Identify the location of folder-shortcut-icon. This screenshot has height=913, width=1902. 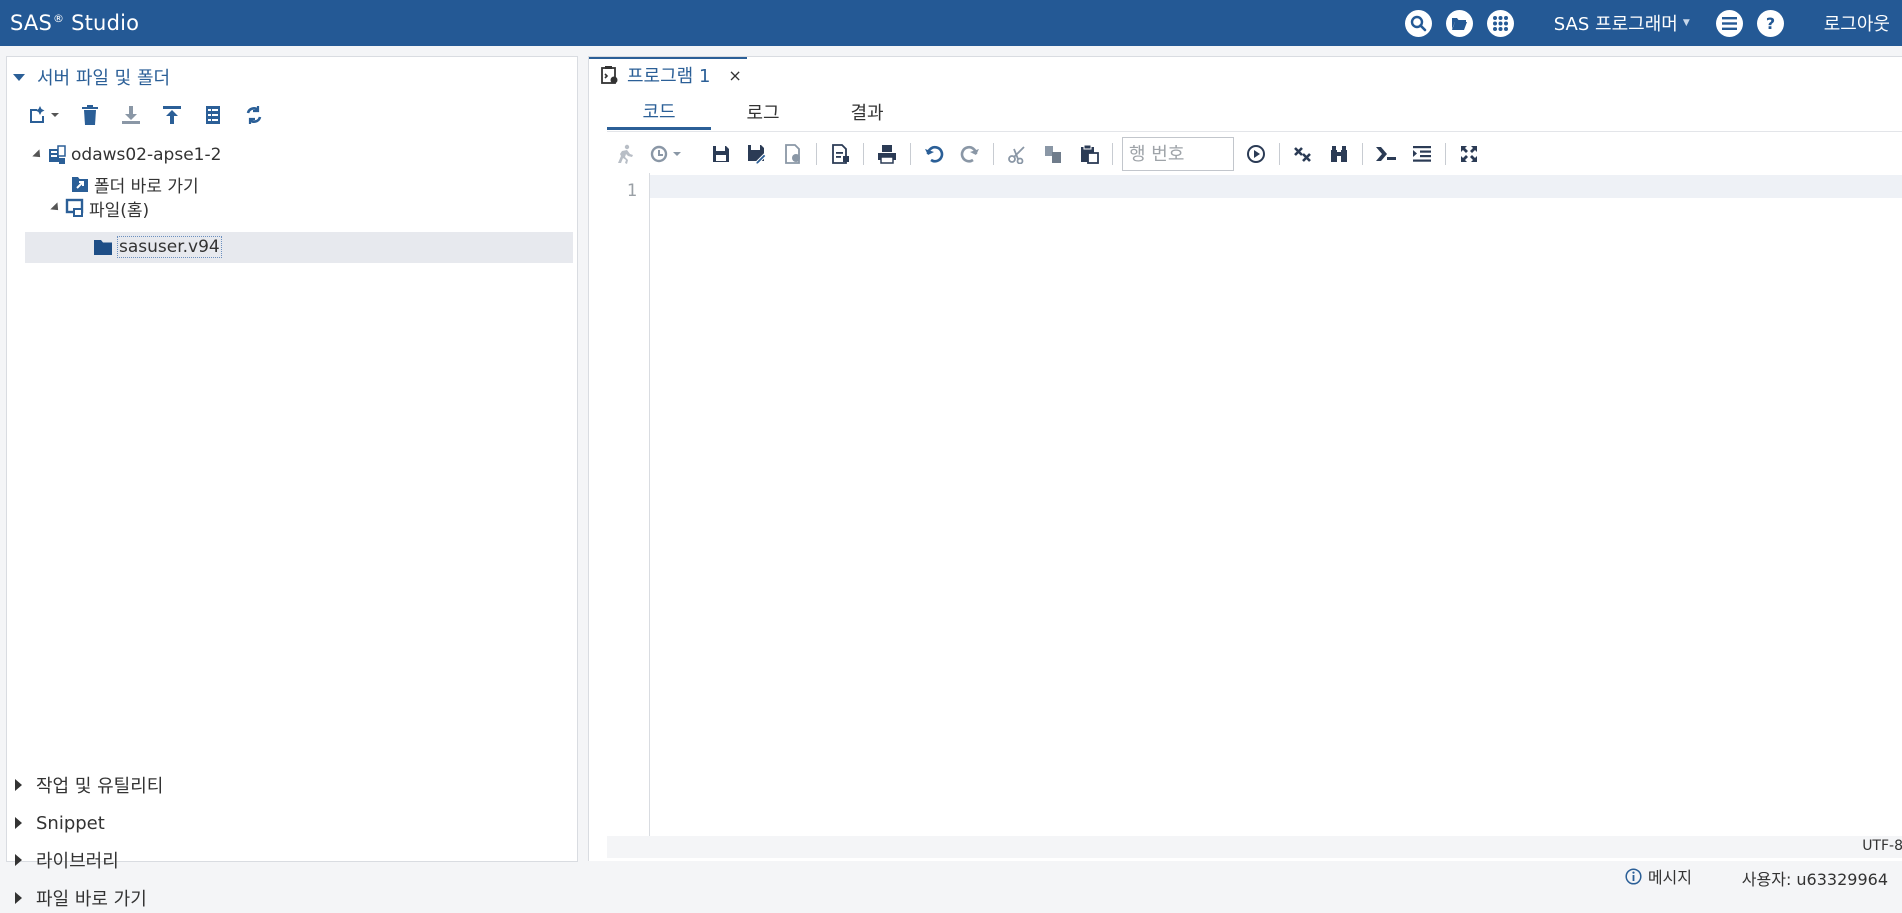
(80, 184).